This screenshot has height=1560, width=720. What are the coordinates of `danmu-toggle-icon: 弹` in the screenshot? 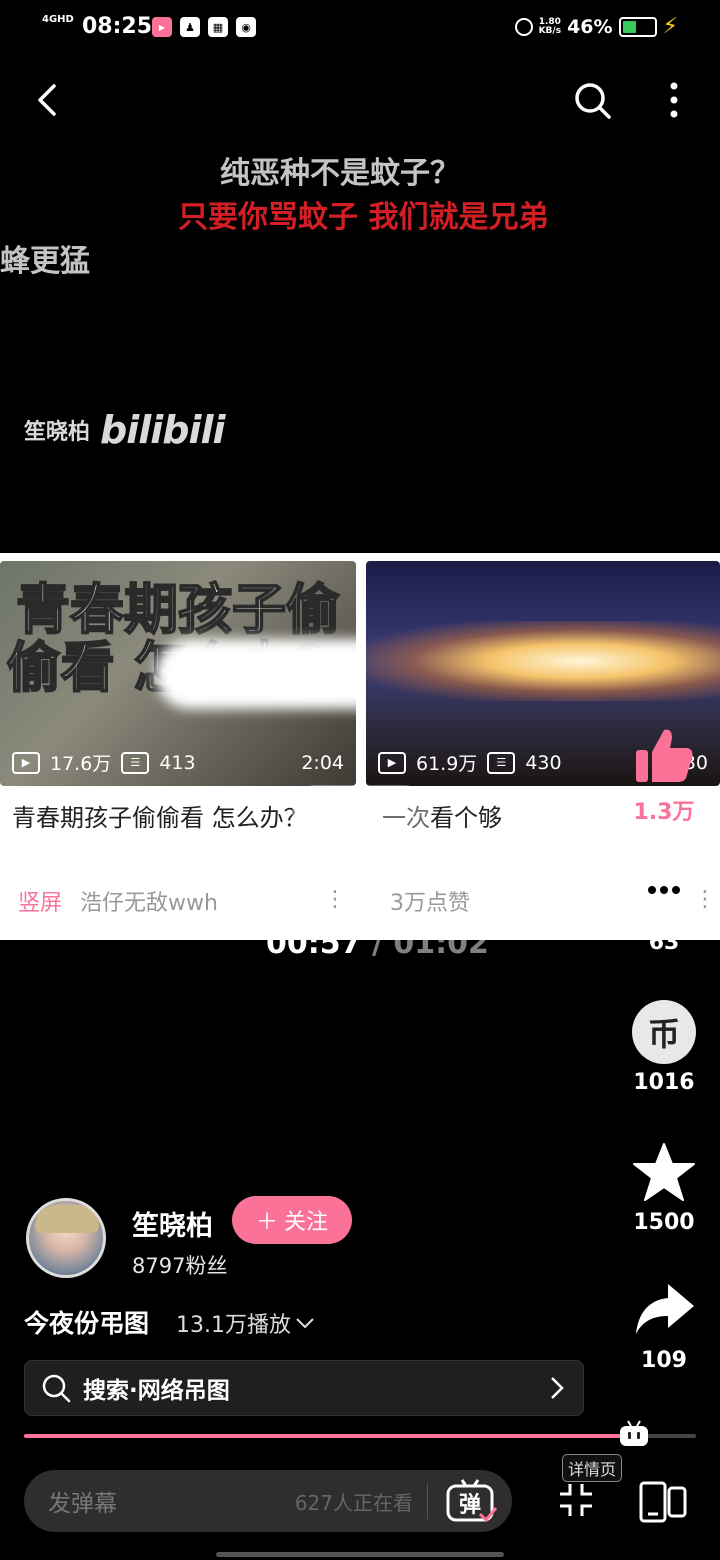 It's located at (472, 1501).